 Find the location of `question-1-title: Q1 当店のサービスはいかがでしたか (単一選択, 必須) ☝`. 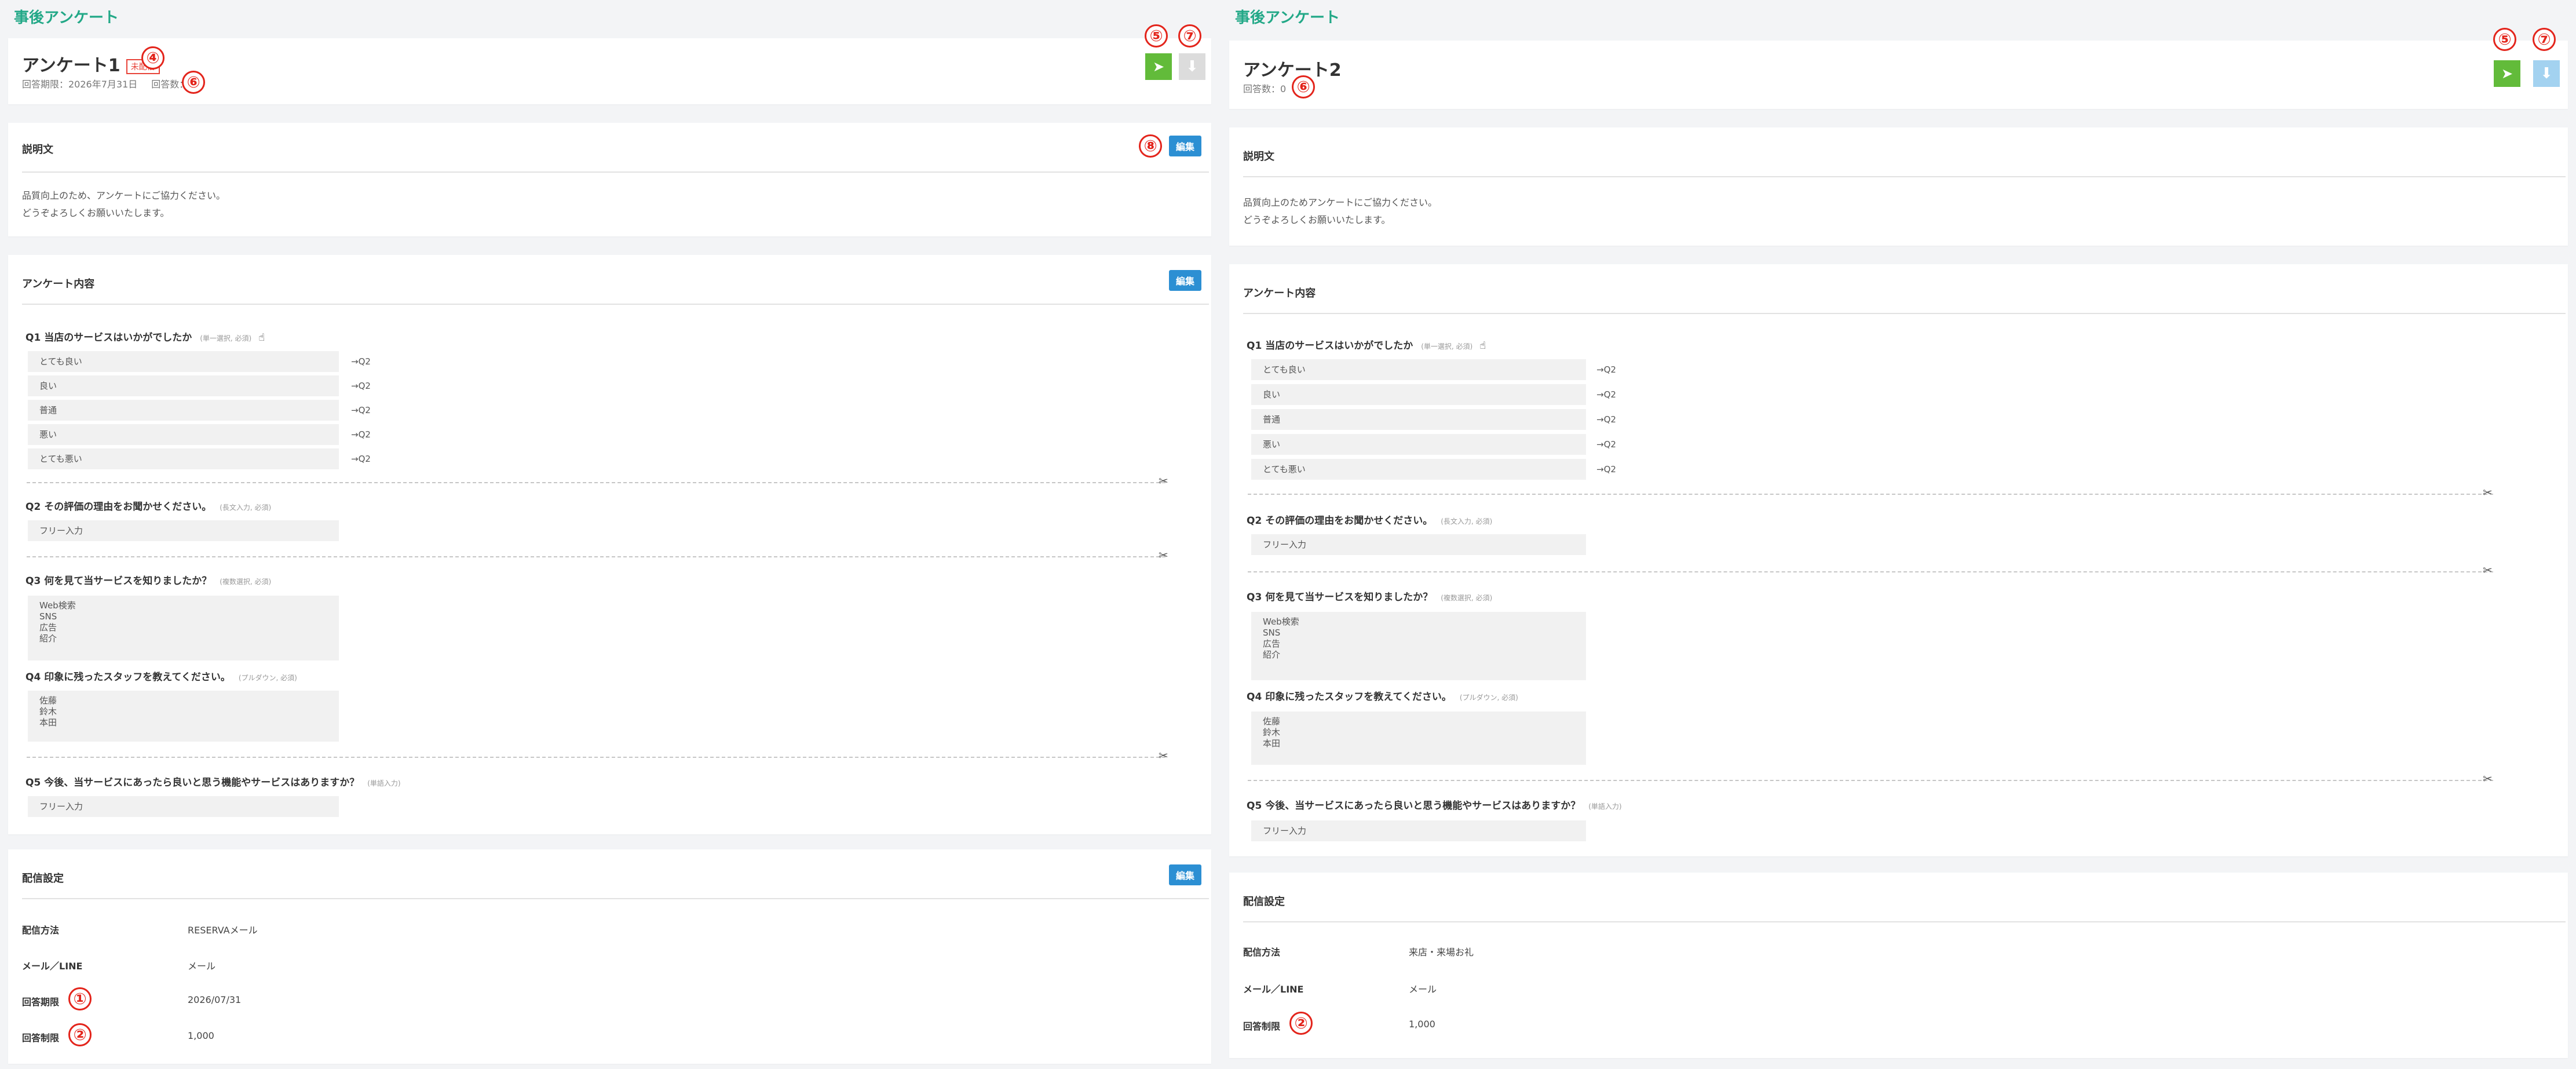

question-1-title: Q1 当店のサービスはいかがでしたか (単一選択, 必須) ☝ is located at coordinates (145, 336).